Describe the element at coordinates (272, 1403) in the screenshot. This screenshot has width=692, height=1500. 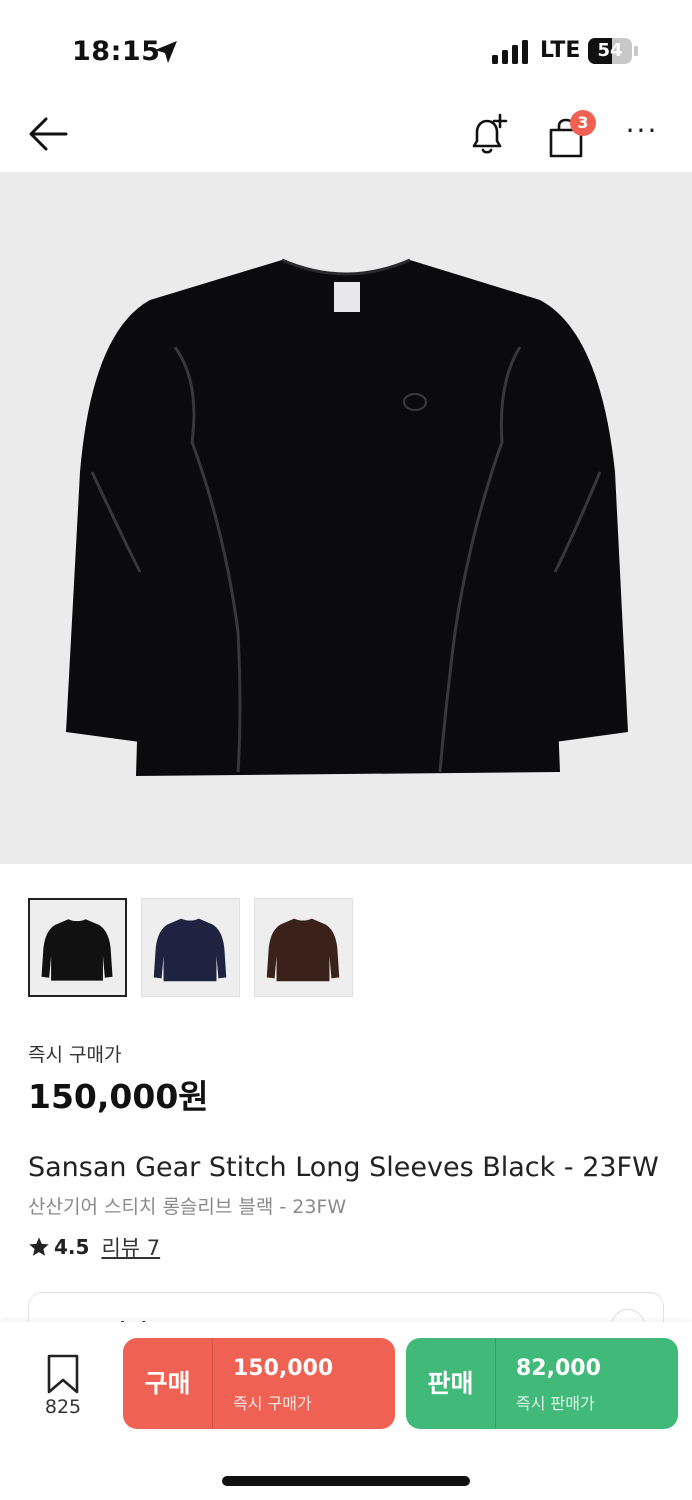
I see `buy-price-label: 즉시 구매가` at that location.